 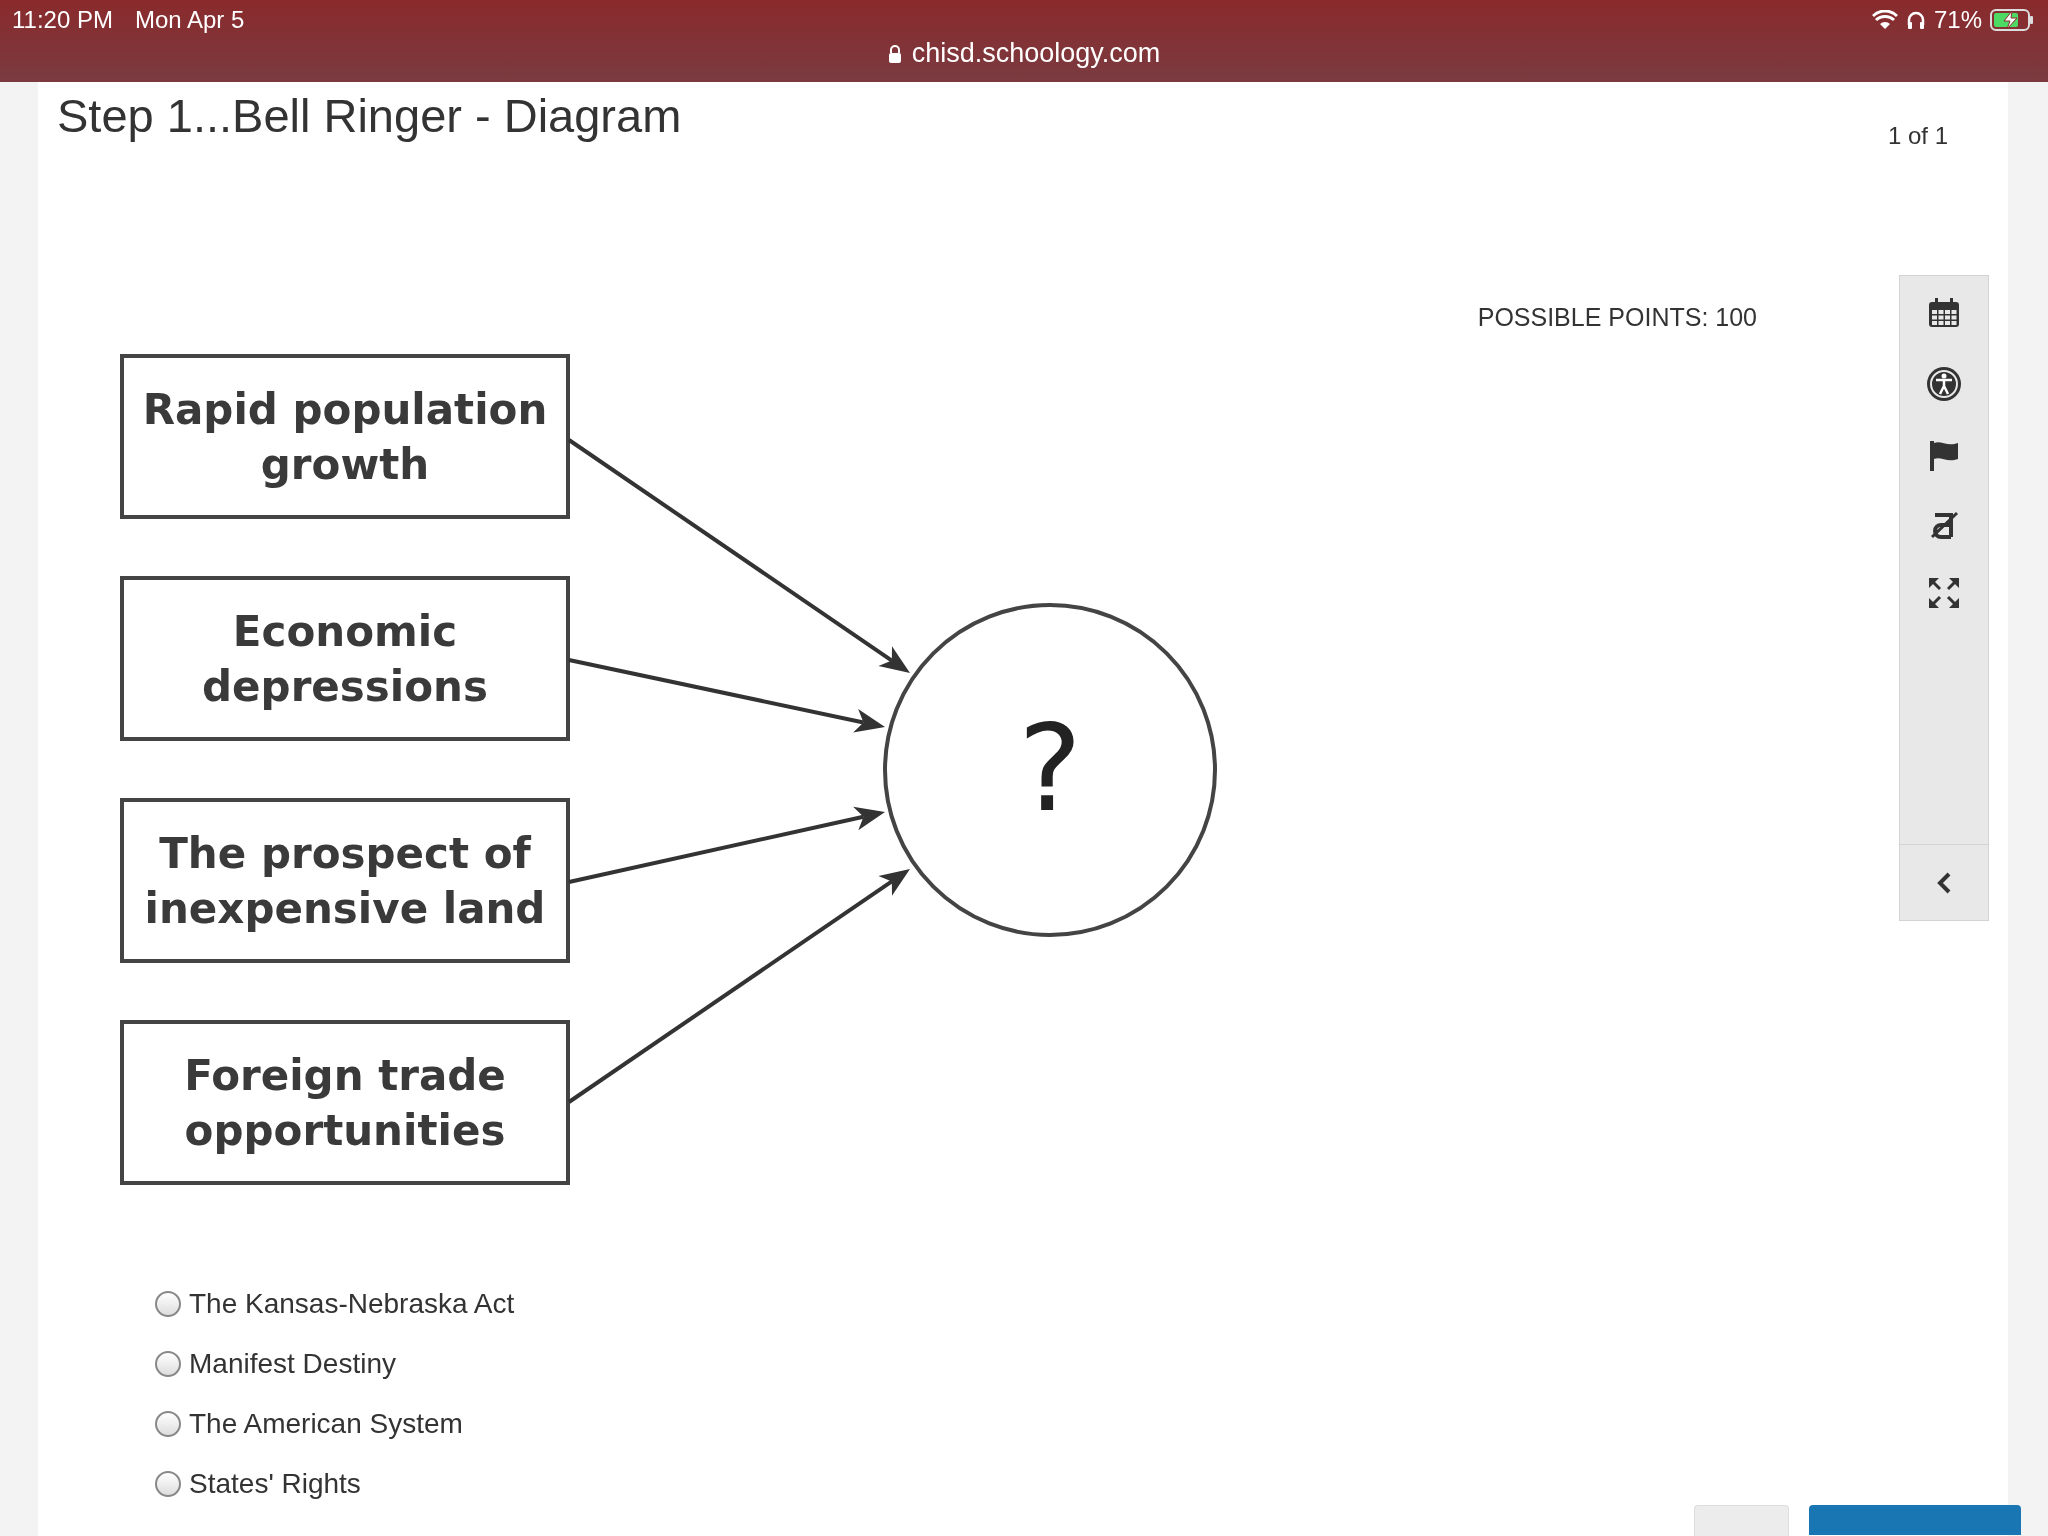 What do you see at coordinates (335, 1304) in the screenshot?
I see `answer-option: The Kansas-Nebraska Act` at bounding box center [335, 1304].